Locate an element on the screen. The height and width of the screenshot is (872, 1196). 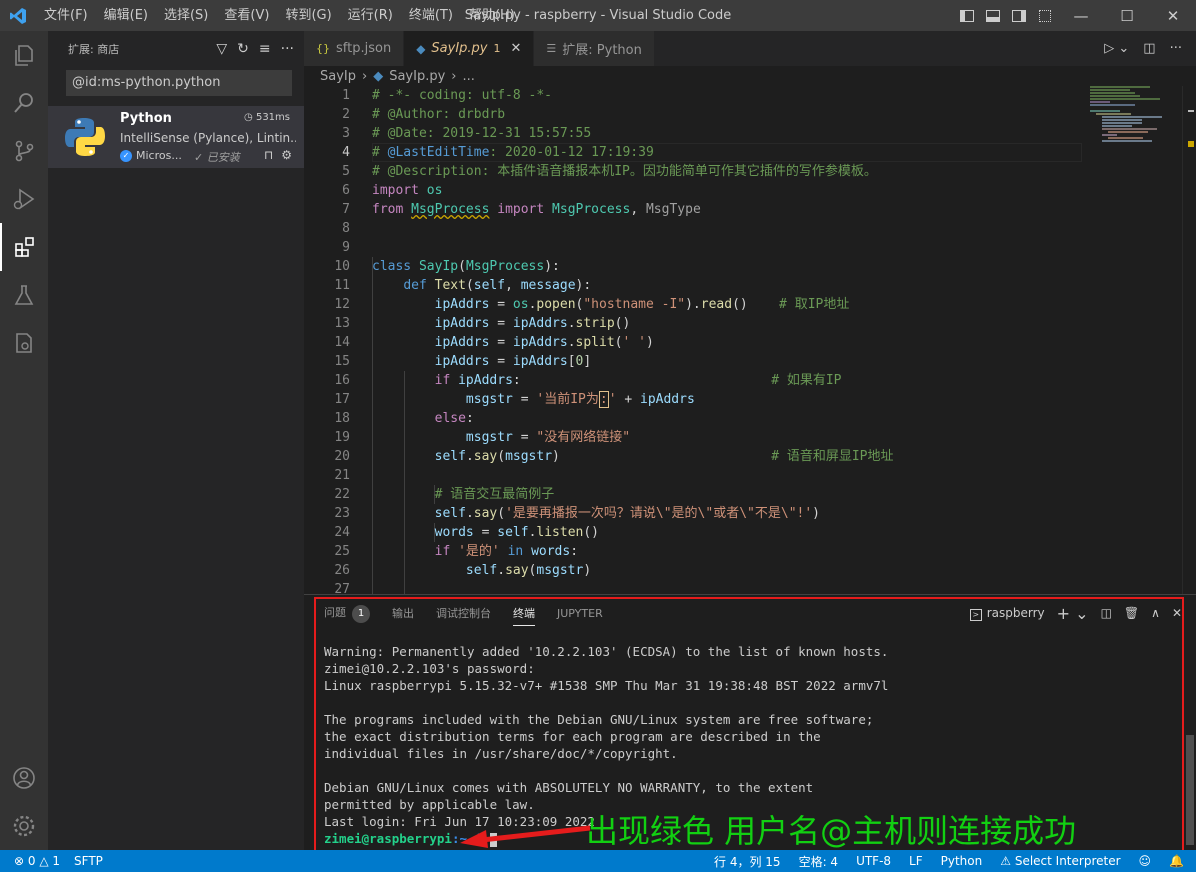
remote-explorer-icon is located at coordinates (24, 343).